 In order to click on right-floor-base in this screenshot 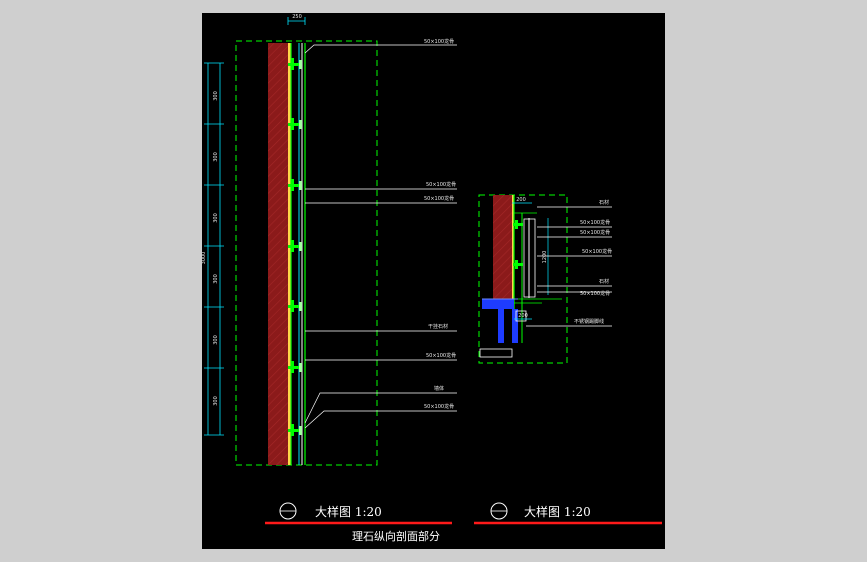, I will do `click(496, 353)`.